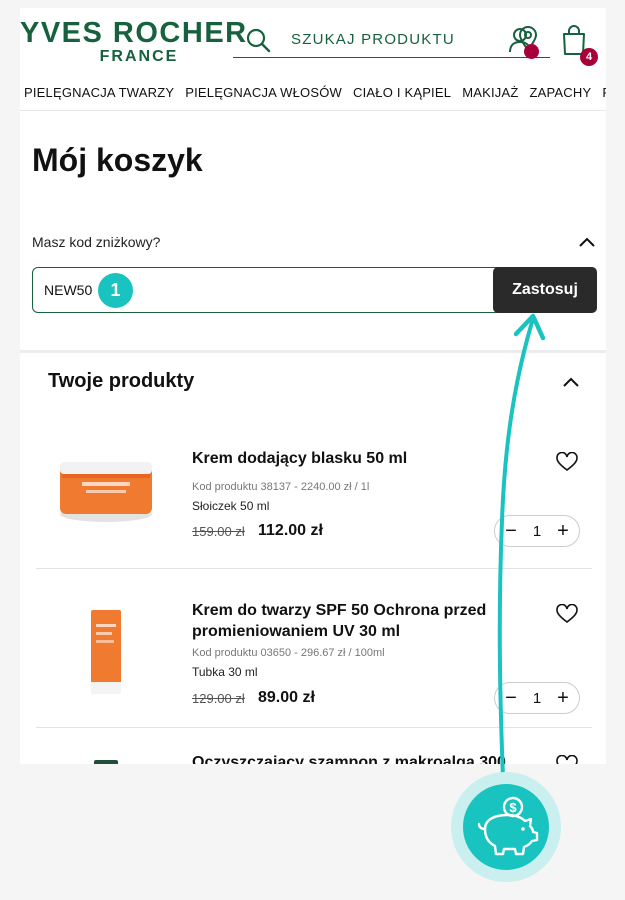 Image resolution: width=625 pixels, height=900 pixels. I want to click on product-name: Krem dodający blasku 50 ml, so click(357, 458).